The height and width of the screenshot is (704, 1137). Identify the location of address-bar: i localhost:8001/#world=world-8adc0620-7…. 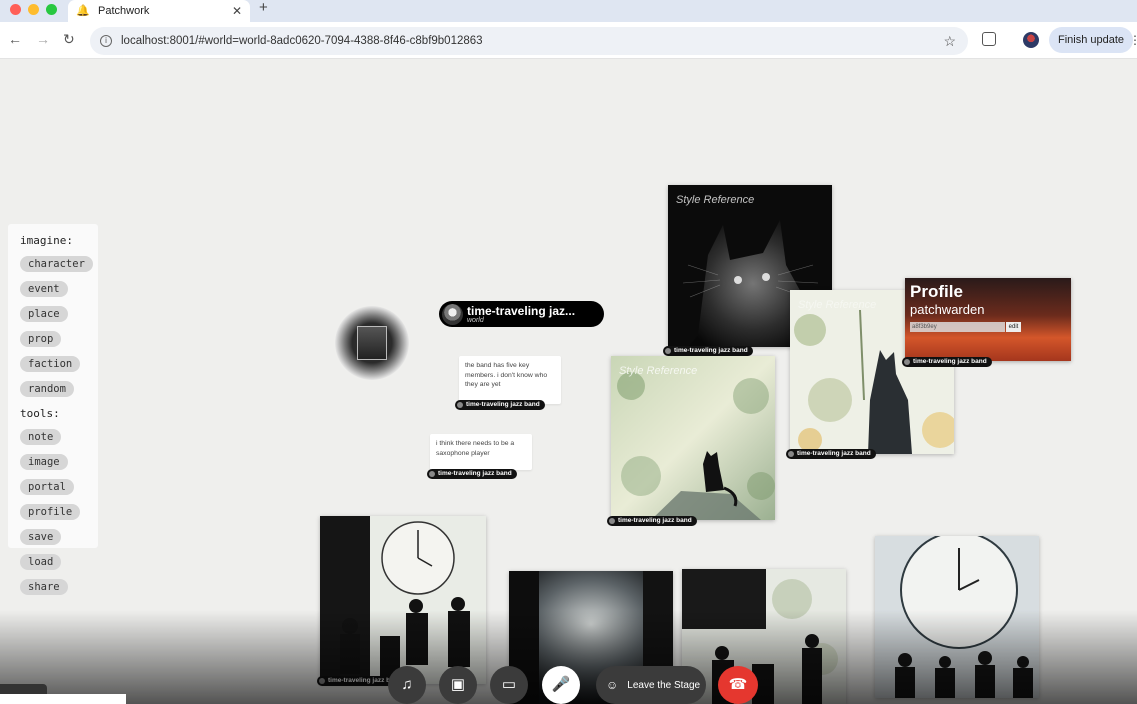
(529, 41).